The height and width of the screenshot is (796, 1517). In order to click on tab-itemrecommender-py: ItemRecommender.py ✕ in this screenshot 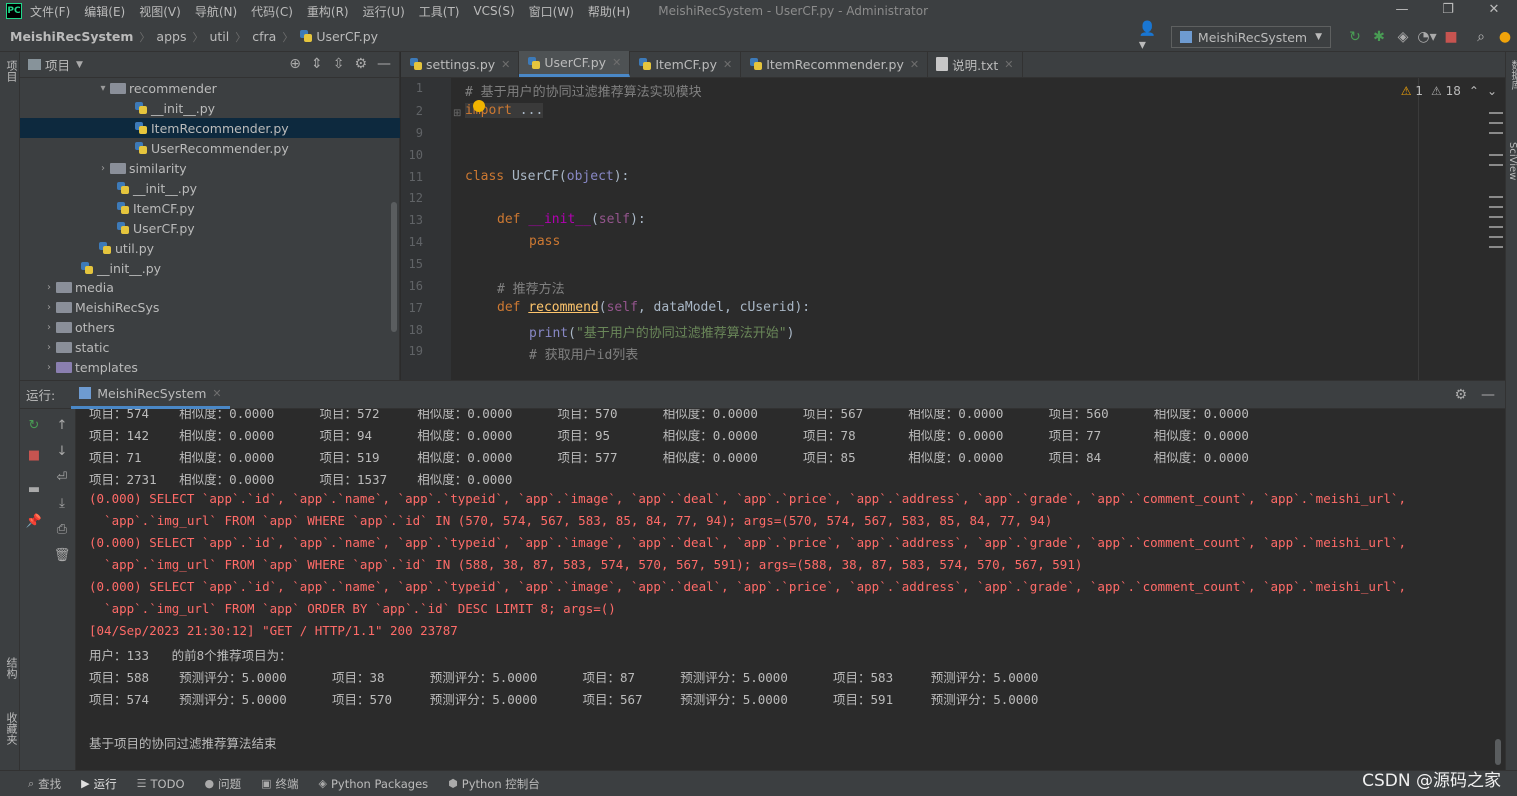, I will do `click(835, 64)`.